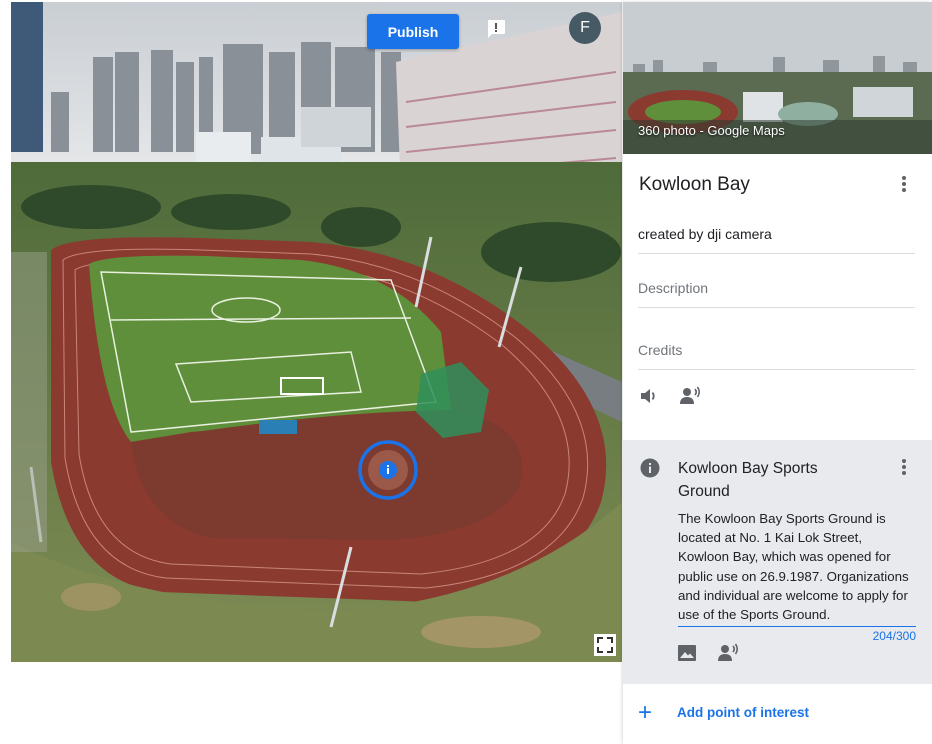  What do you see at coordinates (894, 636) in the screenshot?
I see `char-count: 204/300` at bounding box center [894, 636].